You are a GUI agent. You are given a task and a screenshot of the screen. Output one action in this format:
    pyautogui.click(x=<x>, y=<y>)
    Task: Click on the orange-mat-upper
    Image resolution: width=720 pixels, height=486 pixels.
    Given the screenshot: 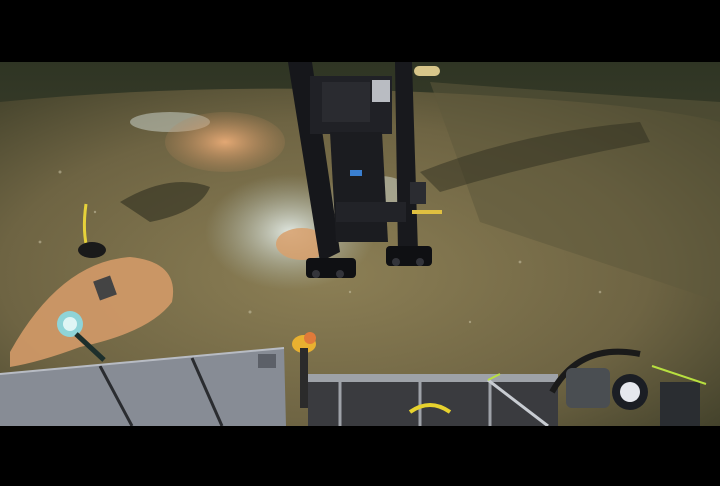 What is the action you would take?
    pyautogui.click(x=225, y=142)
    